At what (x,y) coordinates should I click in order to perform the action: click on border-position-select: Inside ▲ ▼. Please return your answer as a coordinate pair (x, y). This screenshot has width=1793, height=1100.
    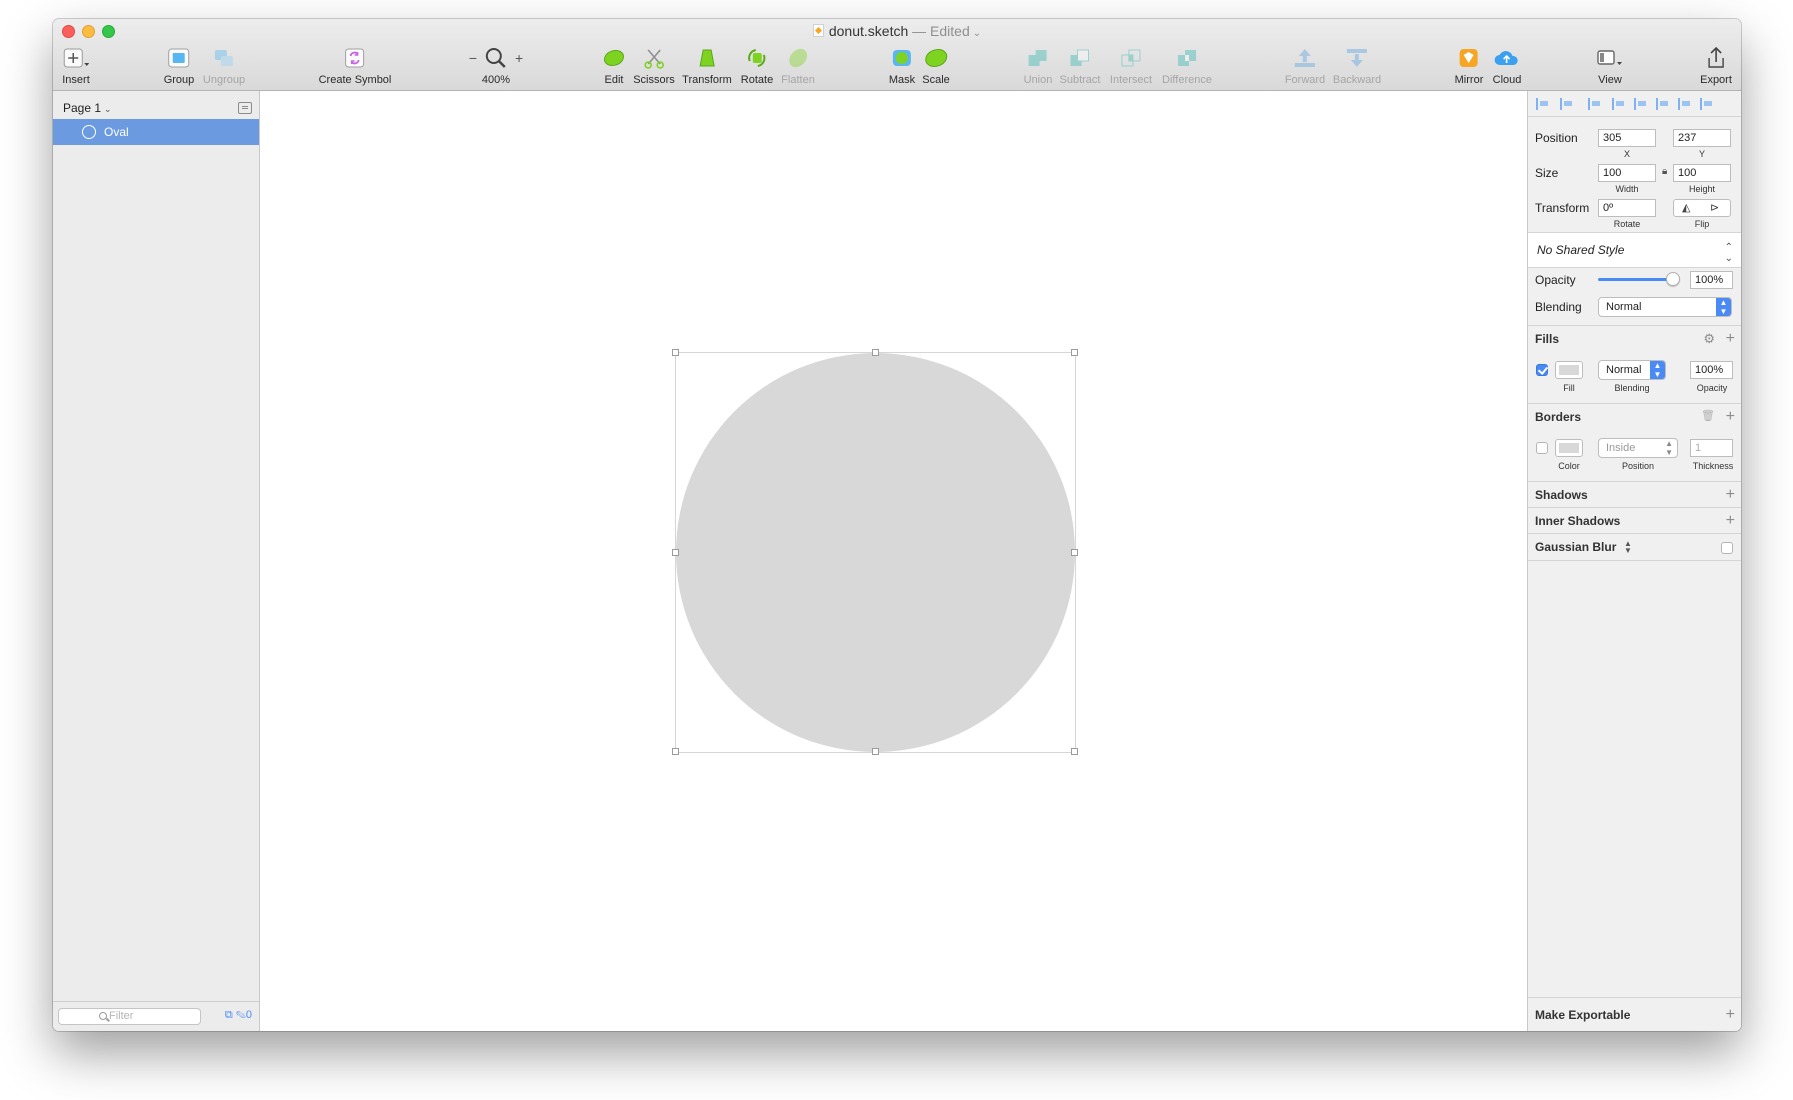
    Looking at the image, I should click on (1638, 448).